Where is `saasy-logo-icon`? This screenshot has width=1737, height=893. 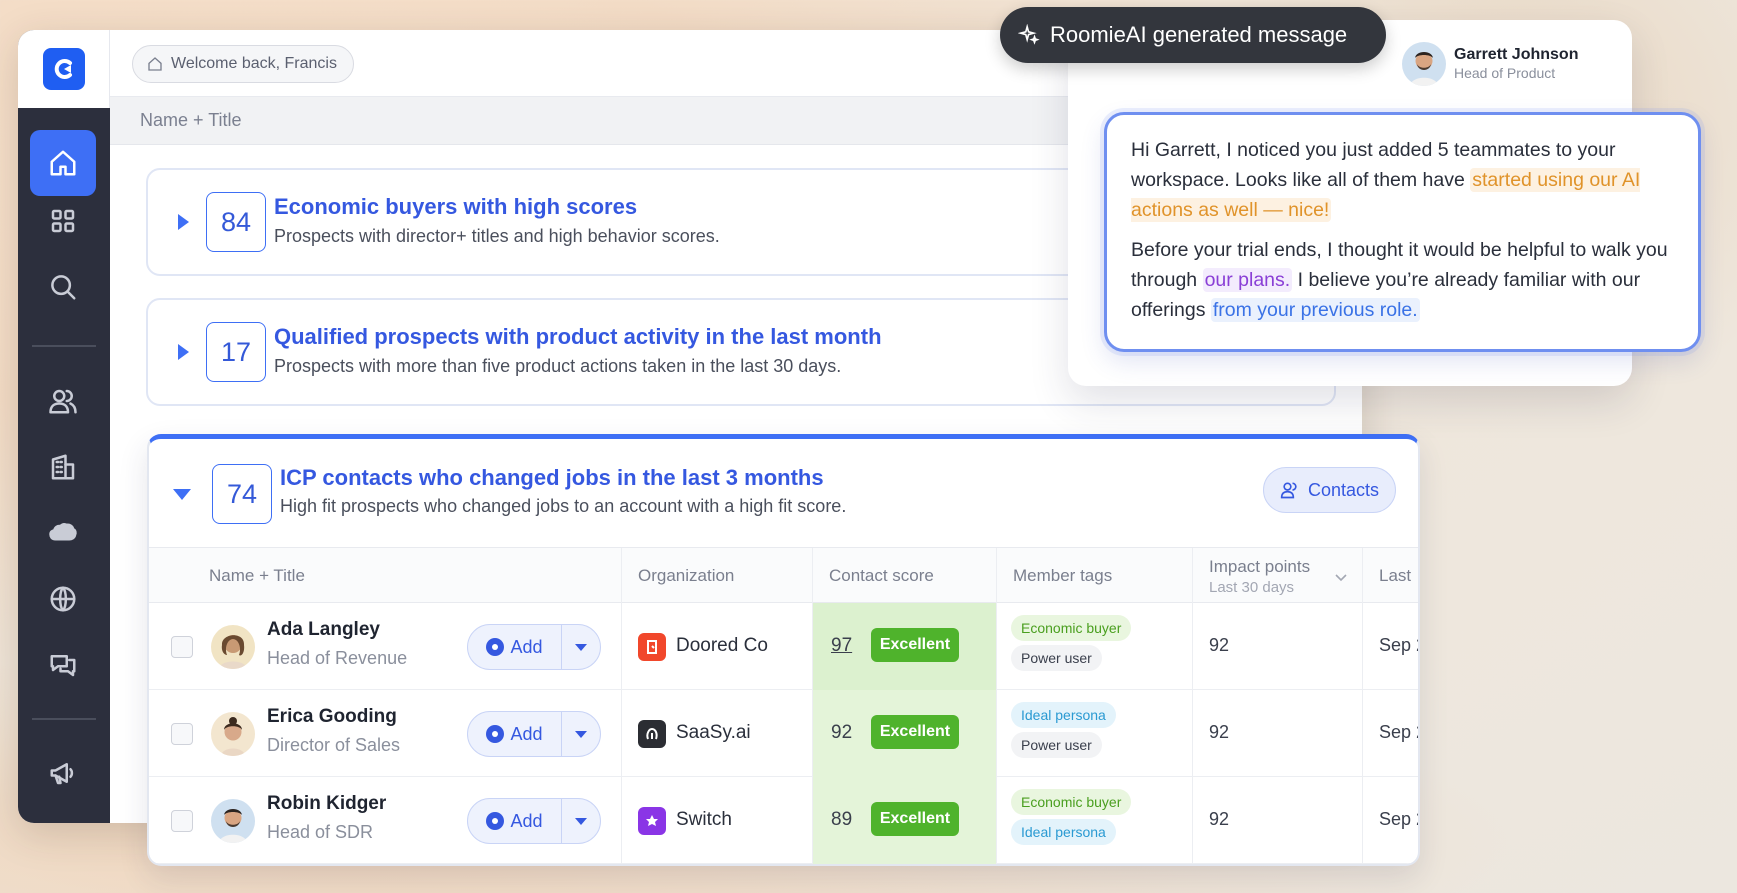 saasy-logo-icon is located at coordinates (652, 734).